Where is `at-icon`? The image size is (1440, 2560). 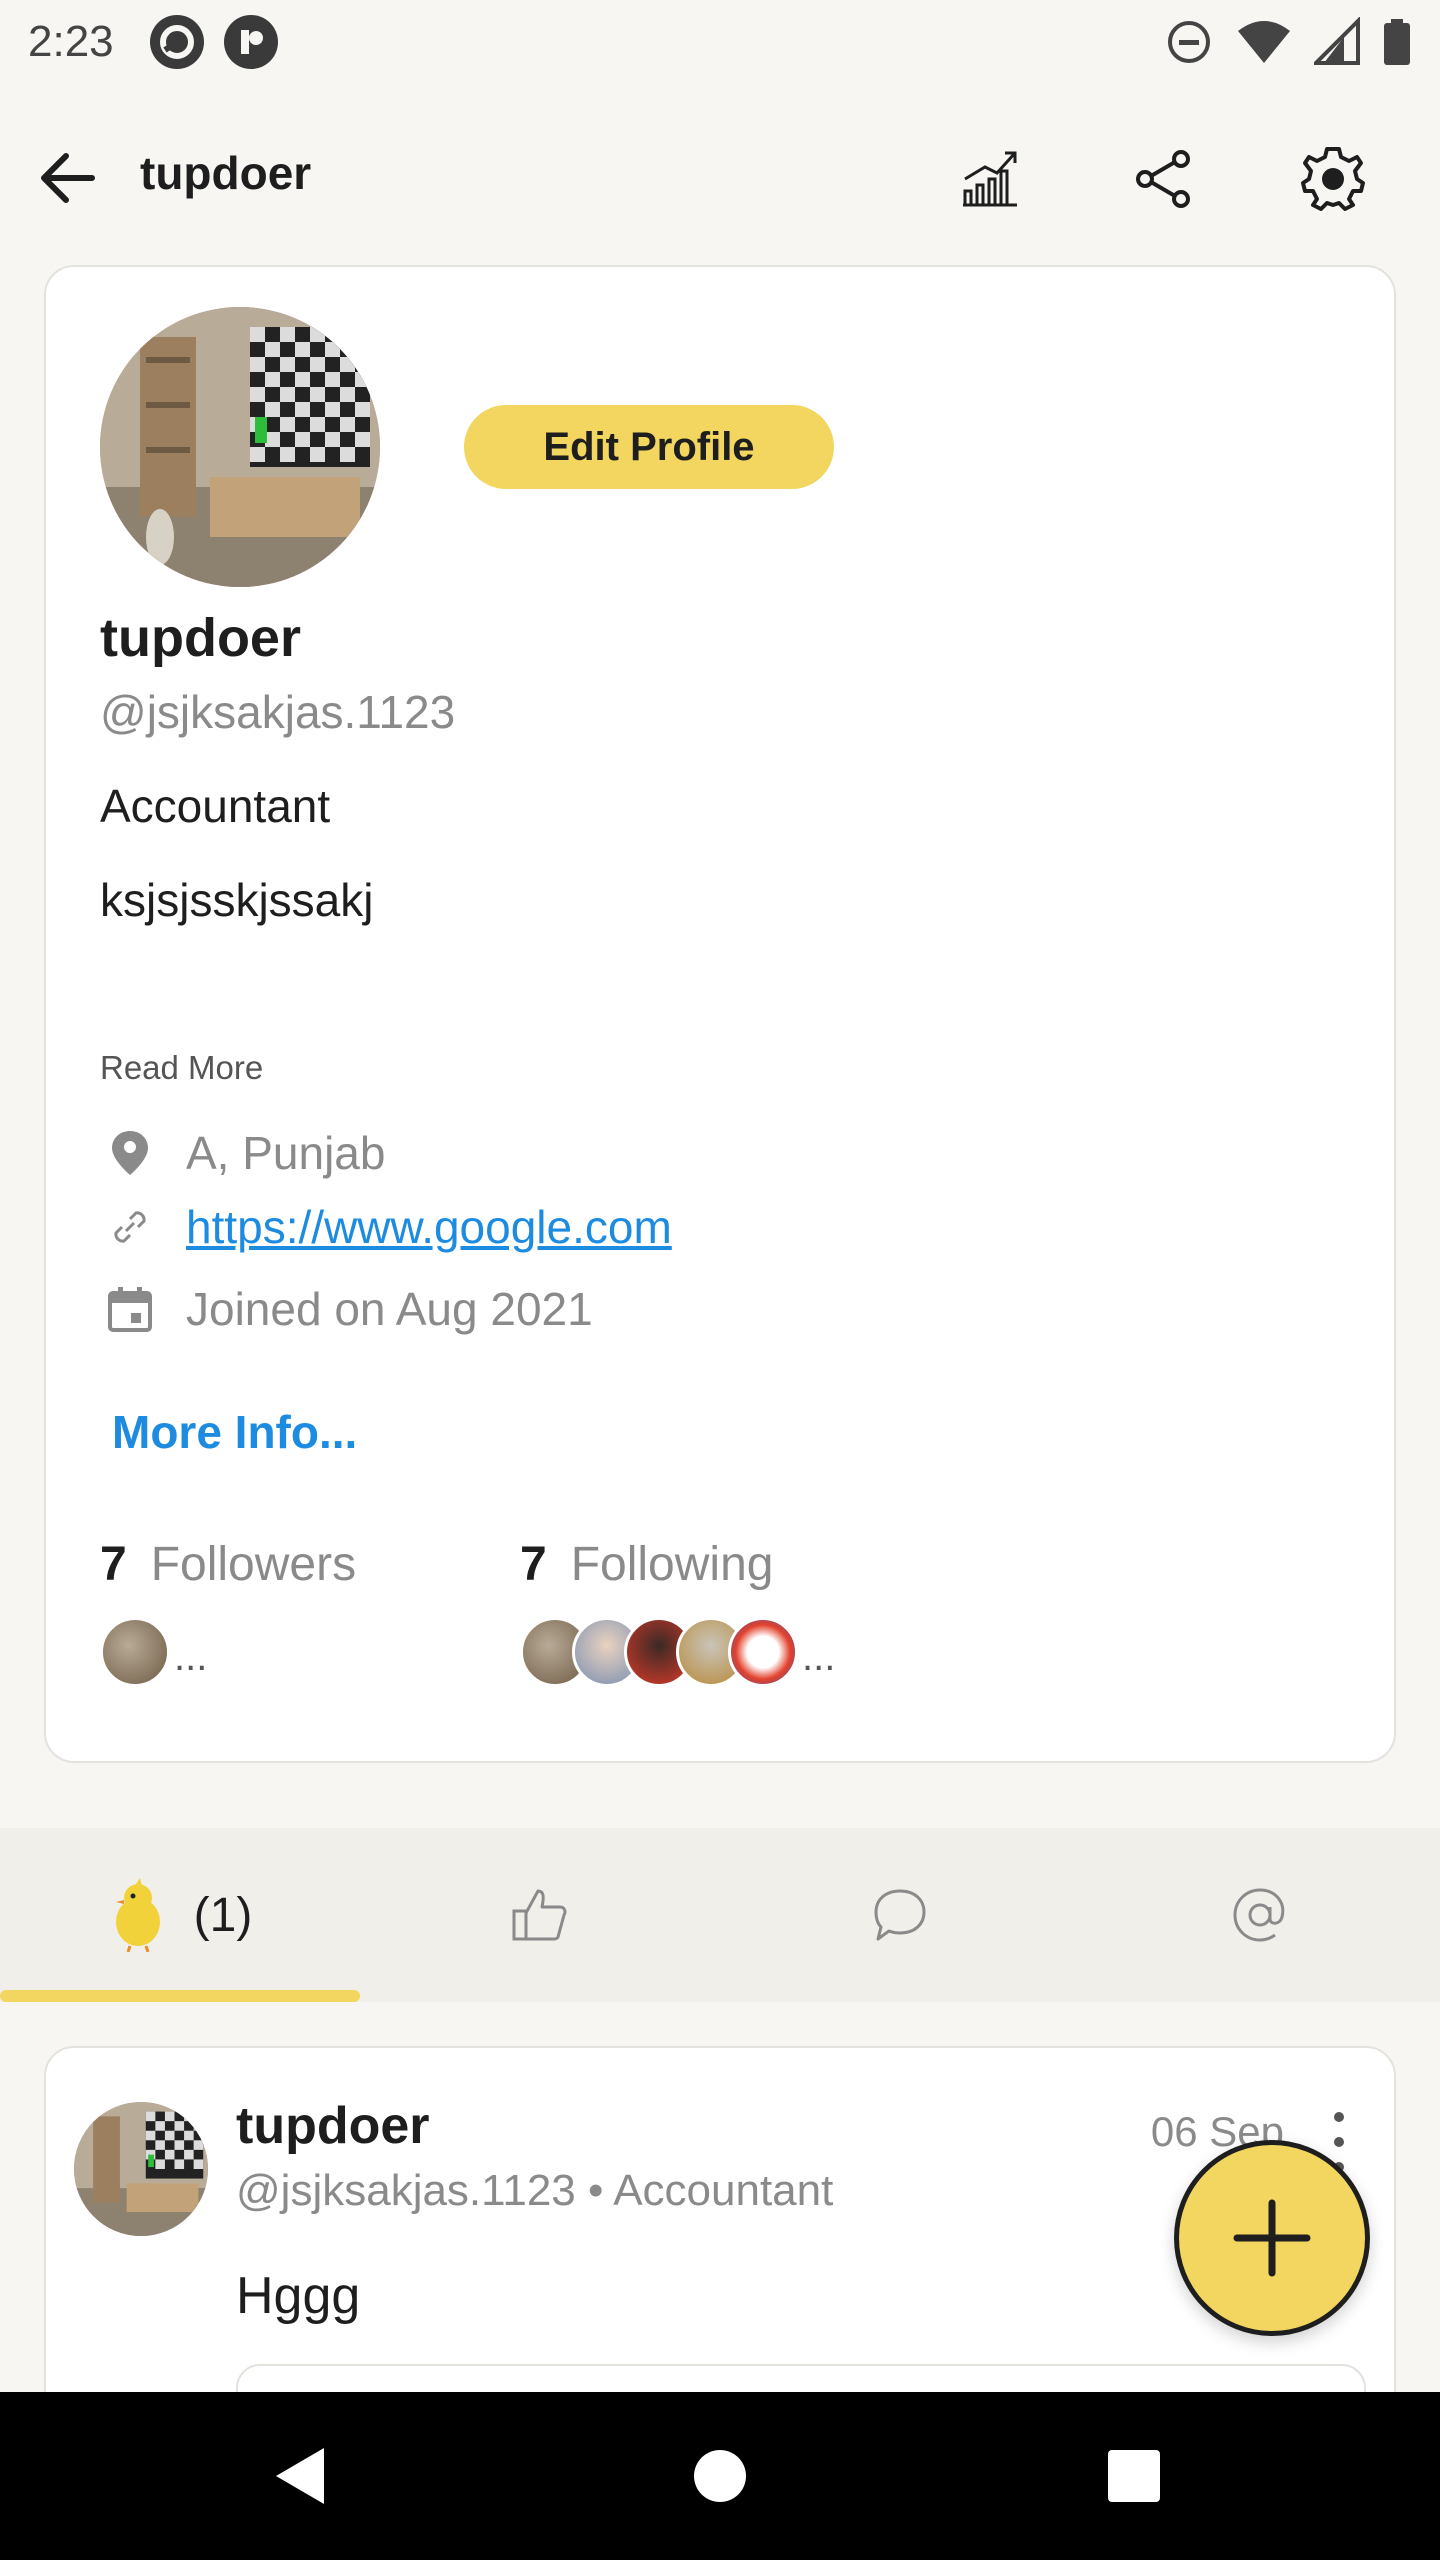
at-icon is located at coordinates (1259, 1915).